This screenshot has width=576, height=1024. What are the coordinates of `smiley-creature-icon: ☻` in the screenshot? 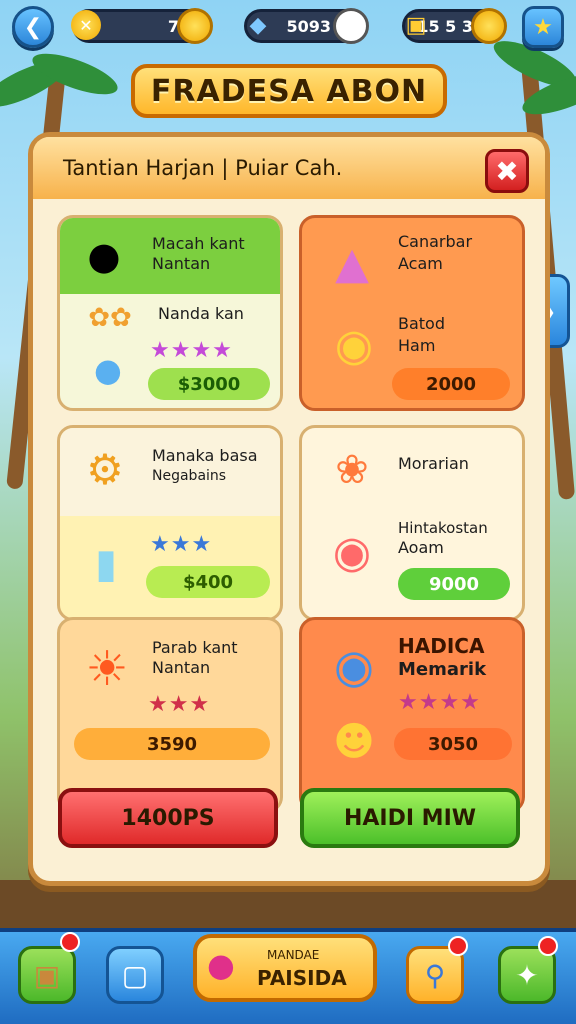 It's located at (354, 742).